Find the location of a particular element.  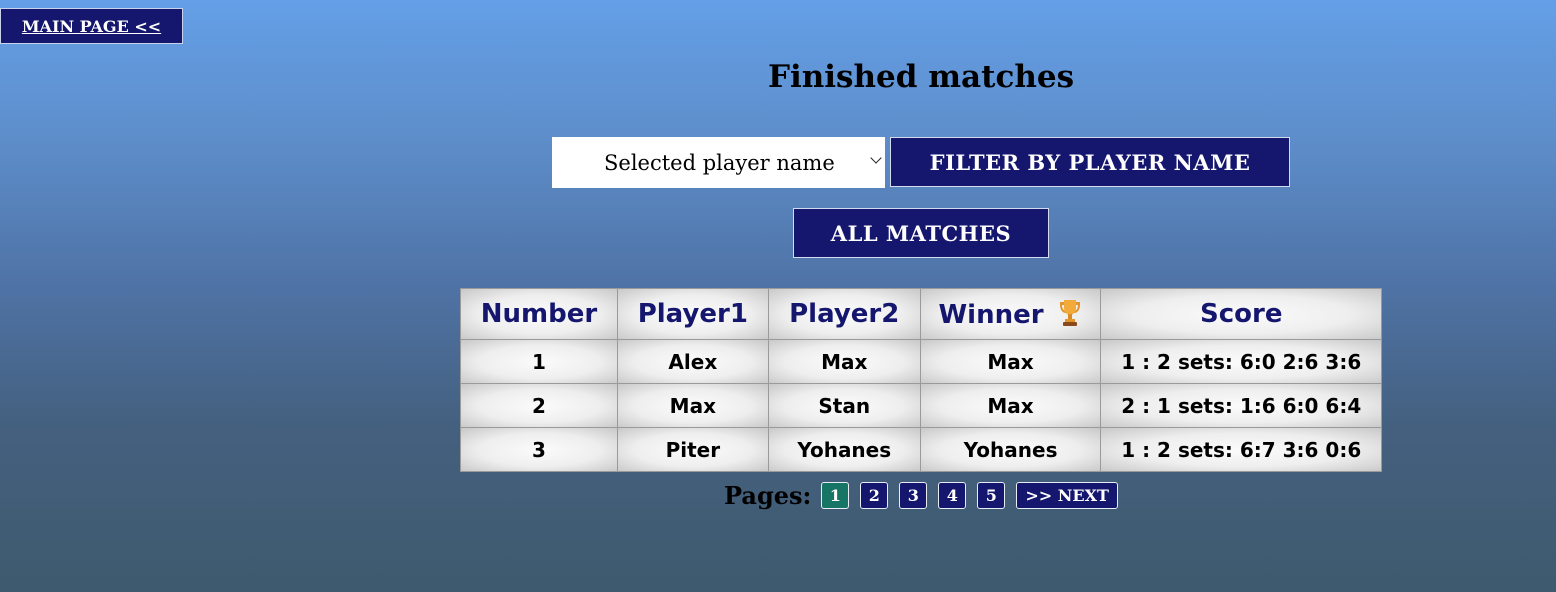

table-header-row: Number Player1 Player2 Winner Score is located at coordinates (921, 314).